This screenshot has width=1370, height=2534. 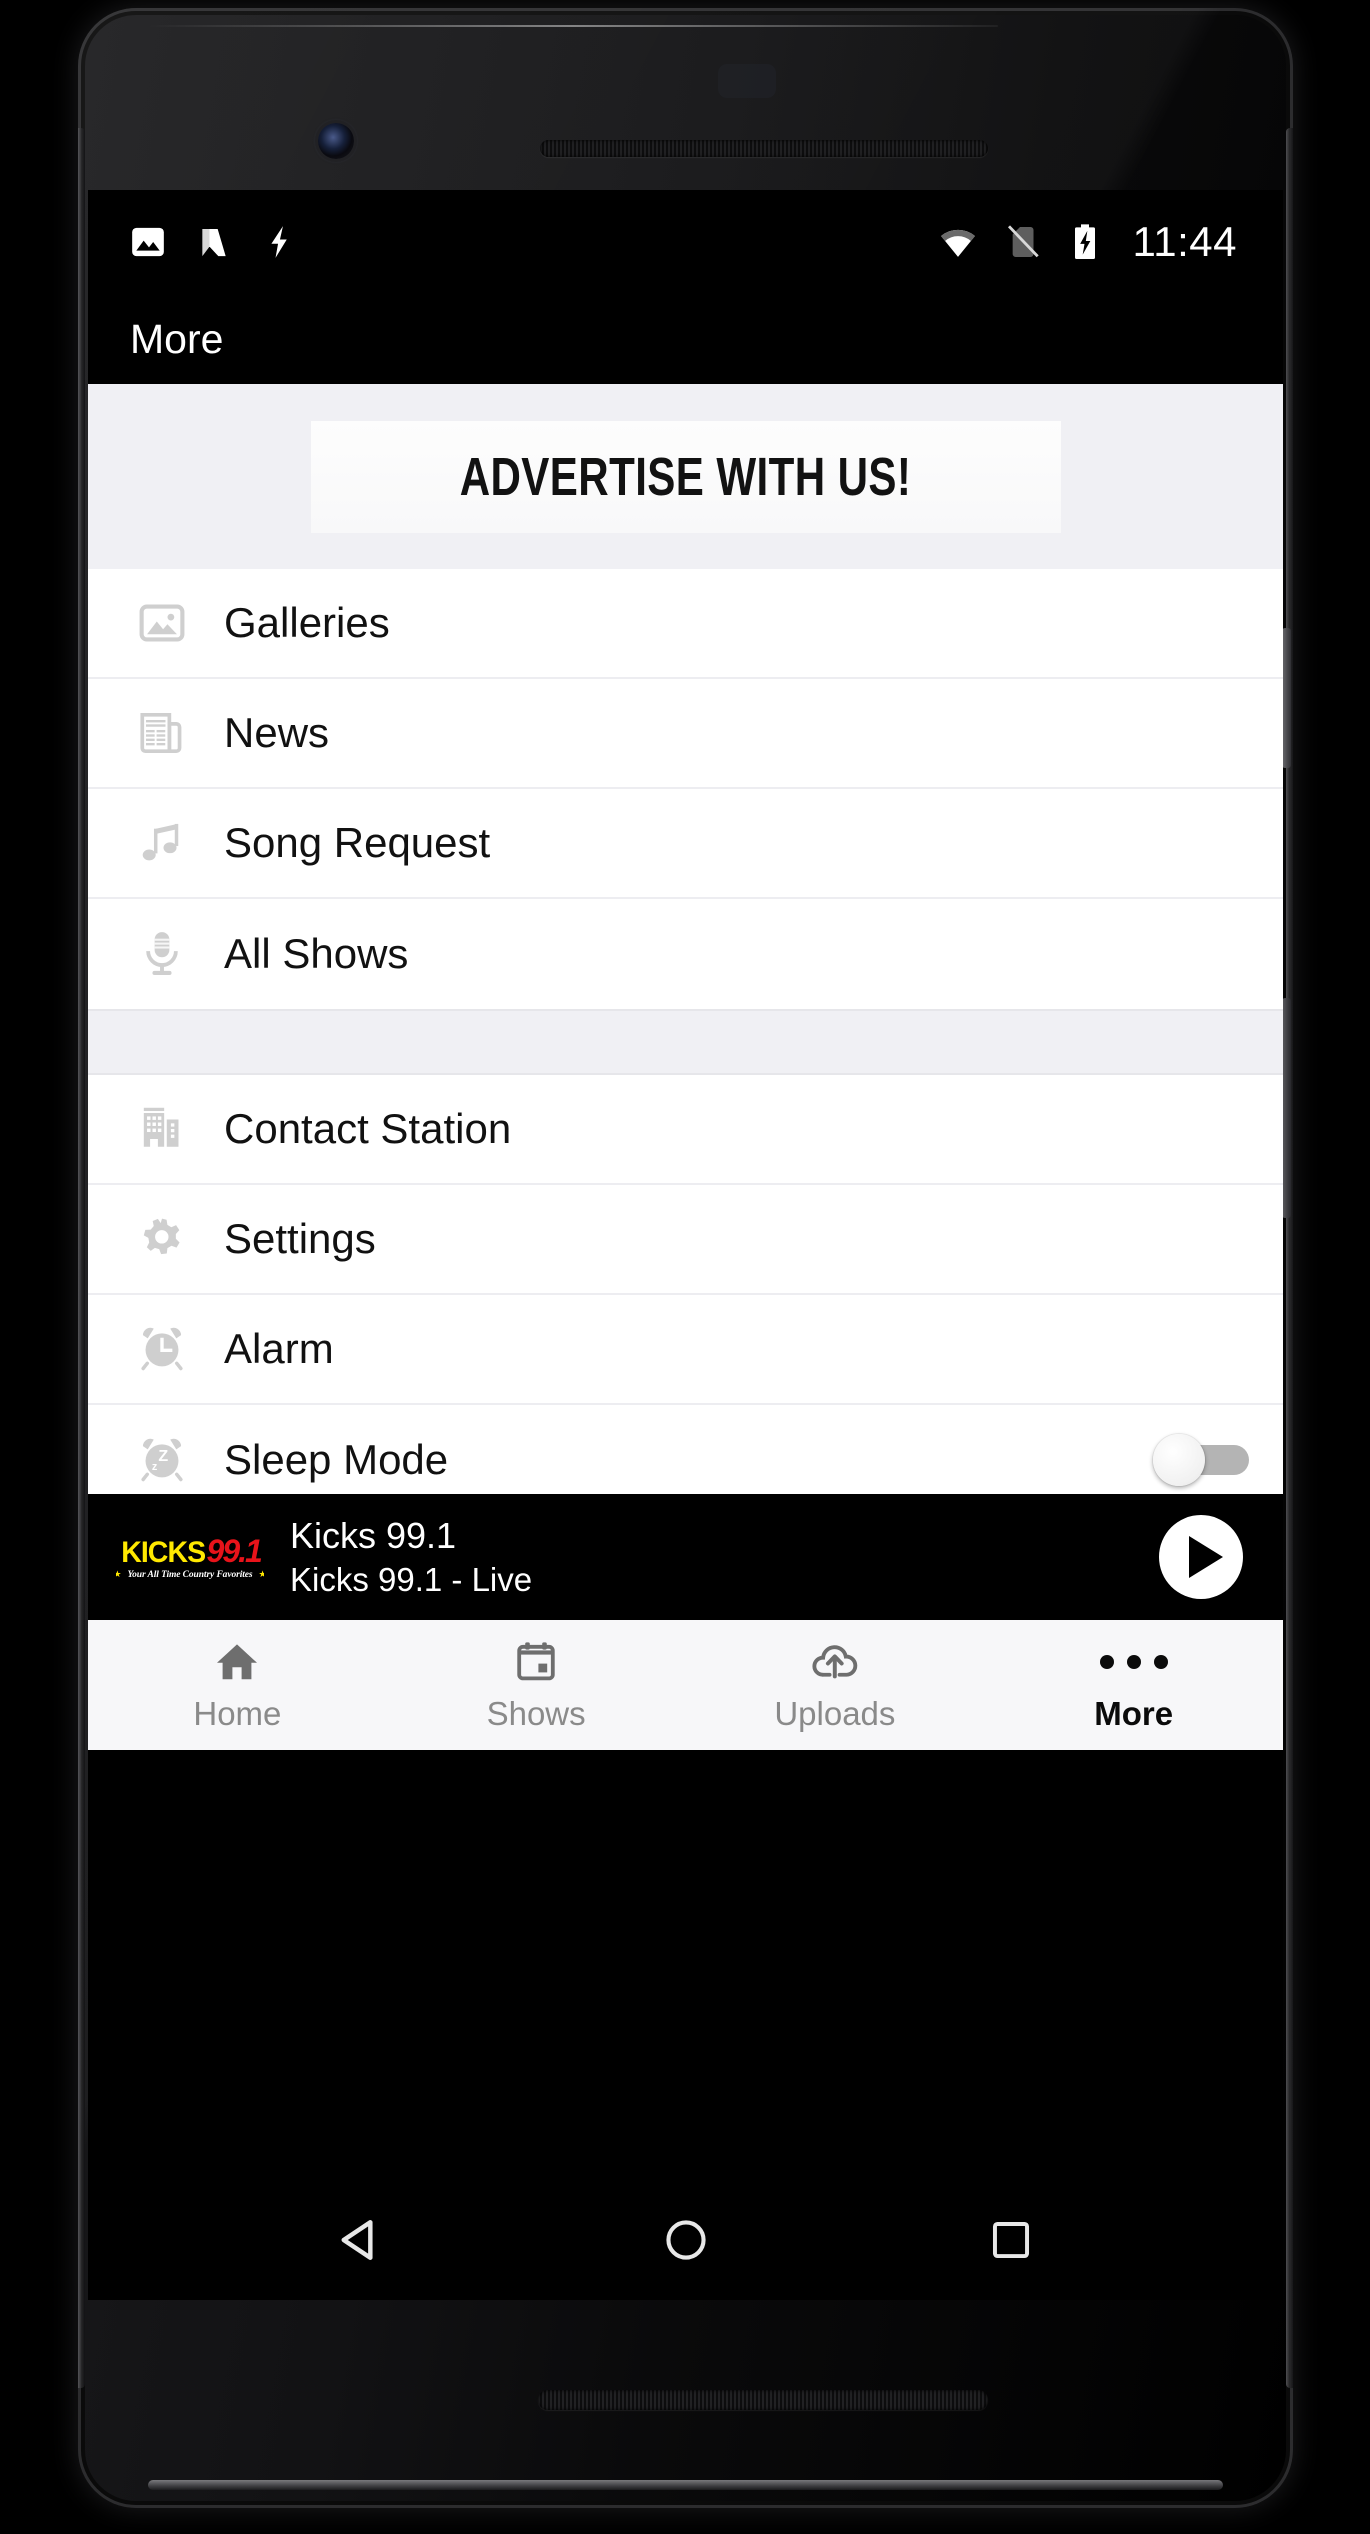 What do you see at coordinates (1023, 242) in the screenshot?
I see `no-sim-icon` at bounding box center [1023, 242].